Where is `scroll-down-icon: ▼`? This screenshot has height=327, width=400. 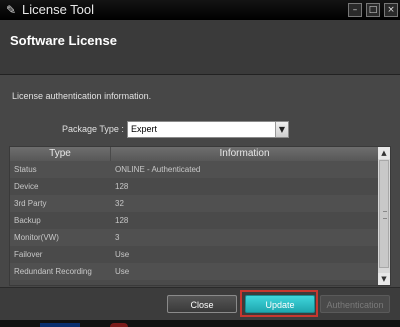 scroll-down-icon: ▼ is located at coordinates (384, 279).